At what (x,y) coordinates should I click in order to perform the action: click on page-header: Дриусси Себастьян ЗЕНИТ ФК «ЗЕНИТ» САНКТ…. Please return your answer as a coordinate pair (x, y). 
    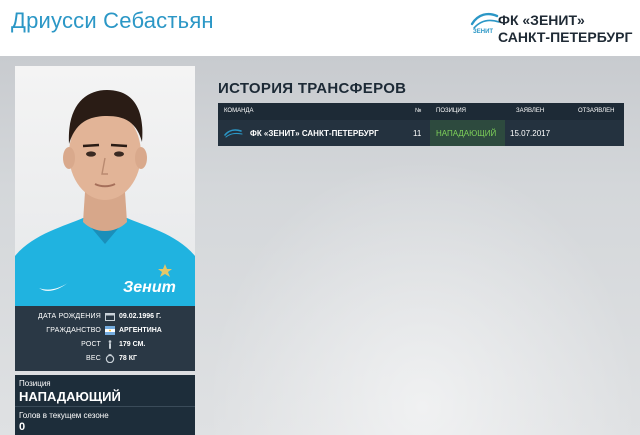
    Looking at the image, I should click on (320, 28).